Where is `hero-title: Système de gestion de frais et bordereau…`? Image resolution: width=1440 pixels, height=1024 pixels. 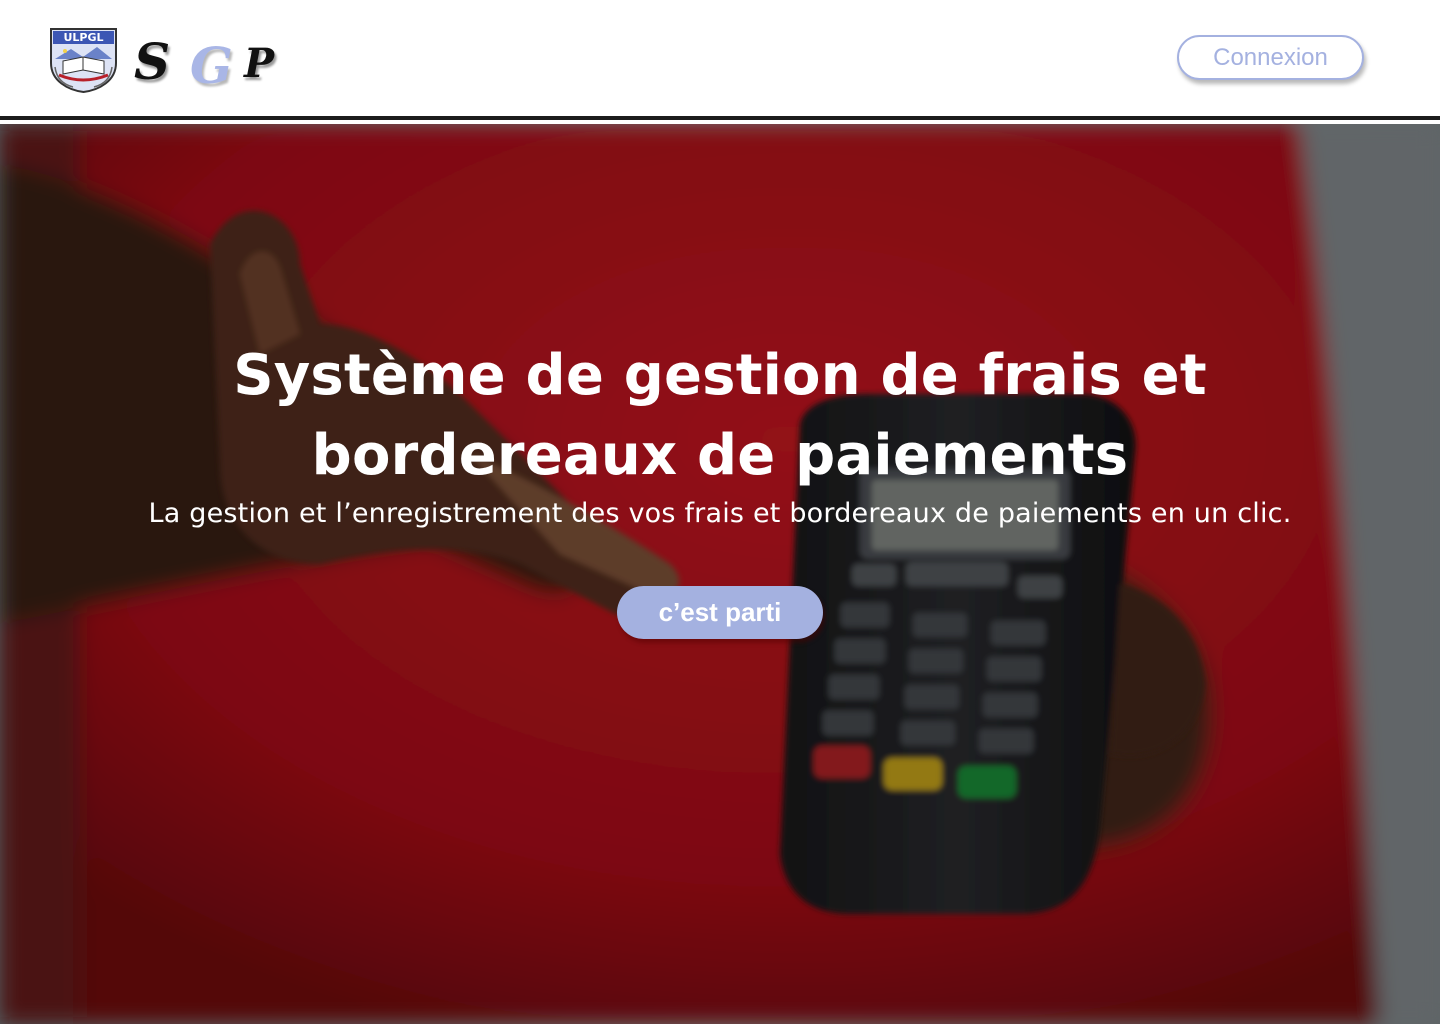
hero-title: Système de gestion de frais et bordereau… is located at coordinates (720, 416).